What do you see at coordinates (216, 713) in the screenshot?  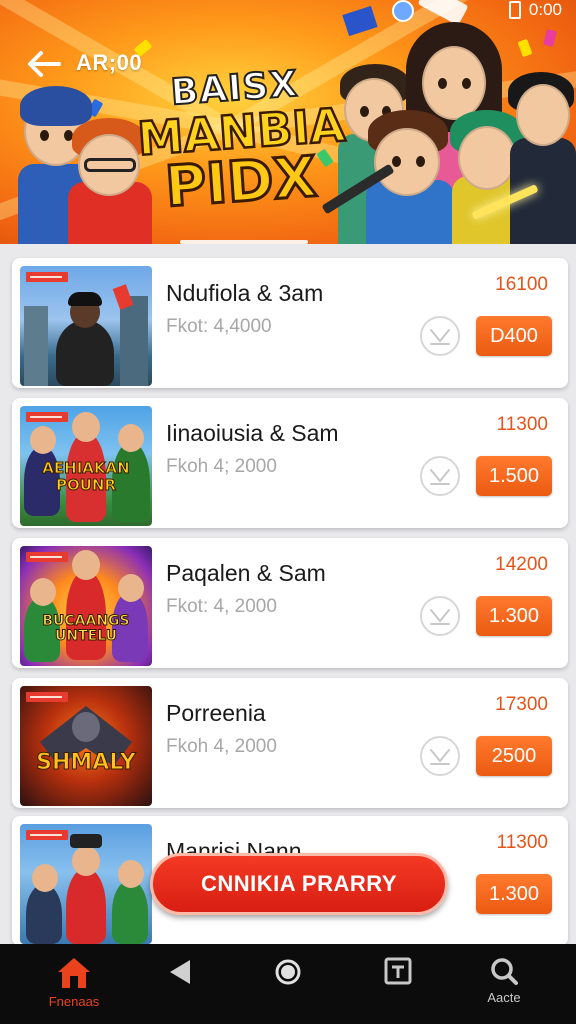 I see `item-title: Porreenia` at bounding box center [216, 713].